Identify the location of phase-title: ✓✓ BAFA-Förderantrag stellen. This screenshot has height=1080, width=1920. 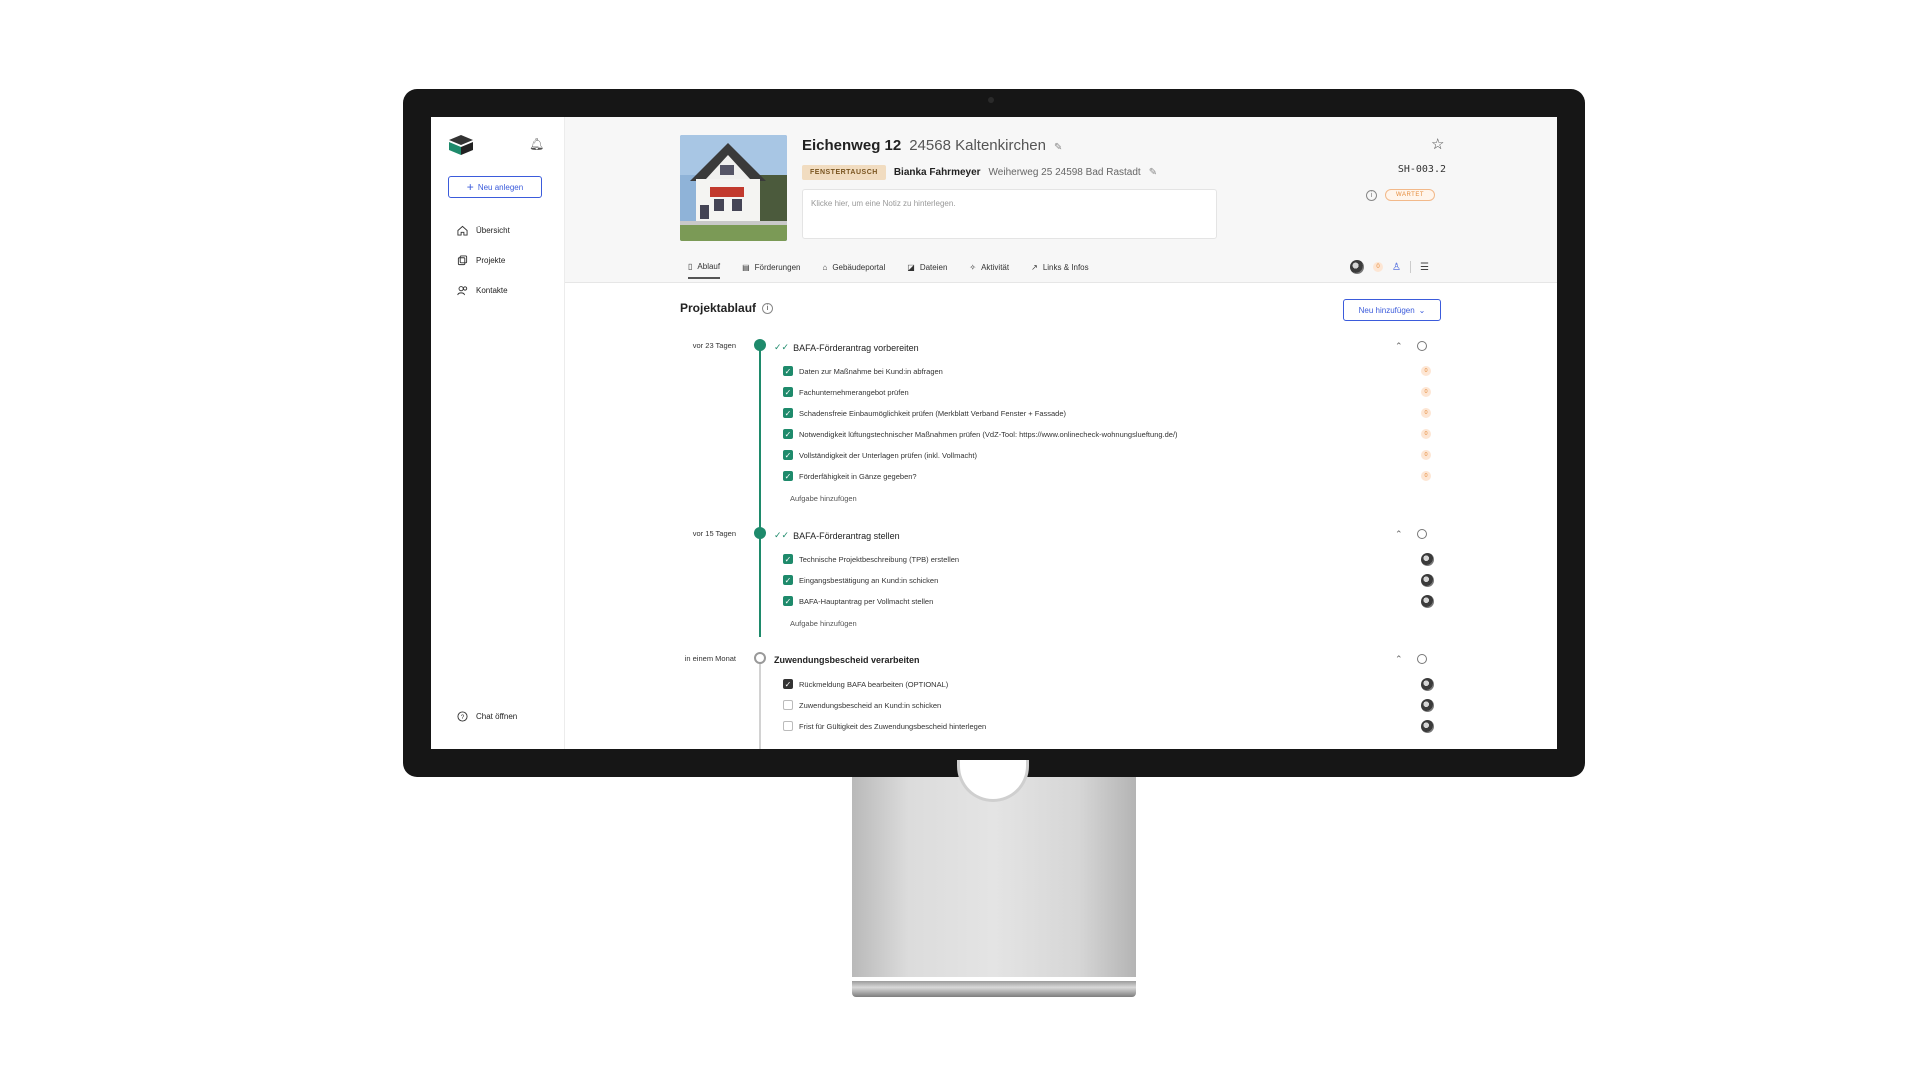
(837, 535).